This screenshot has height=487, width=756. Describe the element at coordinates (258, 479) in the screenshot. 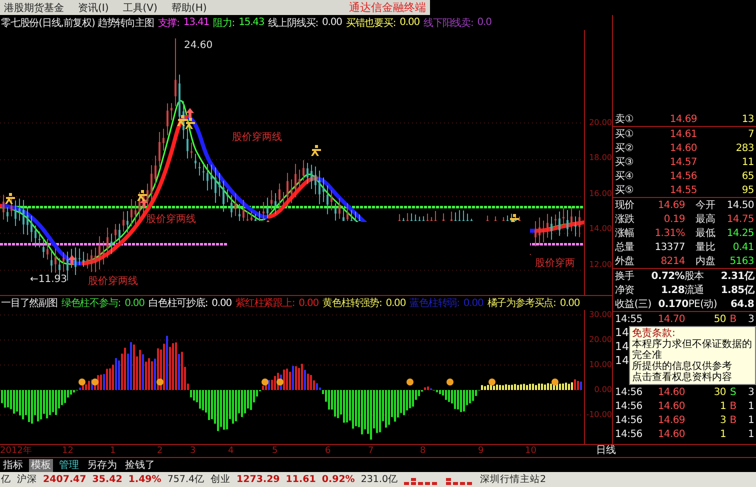

I see `status-text: 1273.29` at that location.